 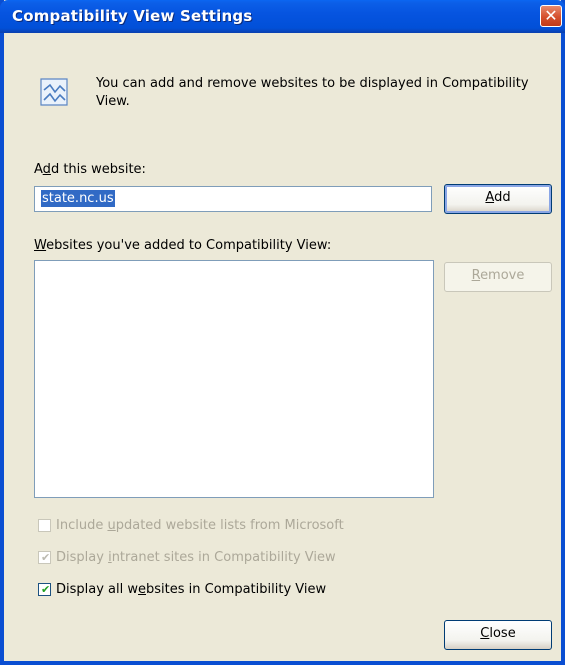 I want to click on title-bar: Compatibility View Settings ✕, so click(x=282, y=16).